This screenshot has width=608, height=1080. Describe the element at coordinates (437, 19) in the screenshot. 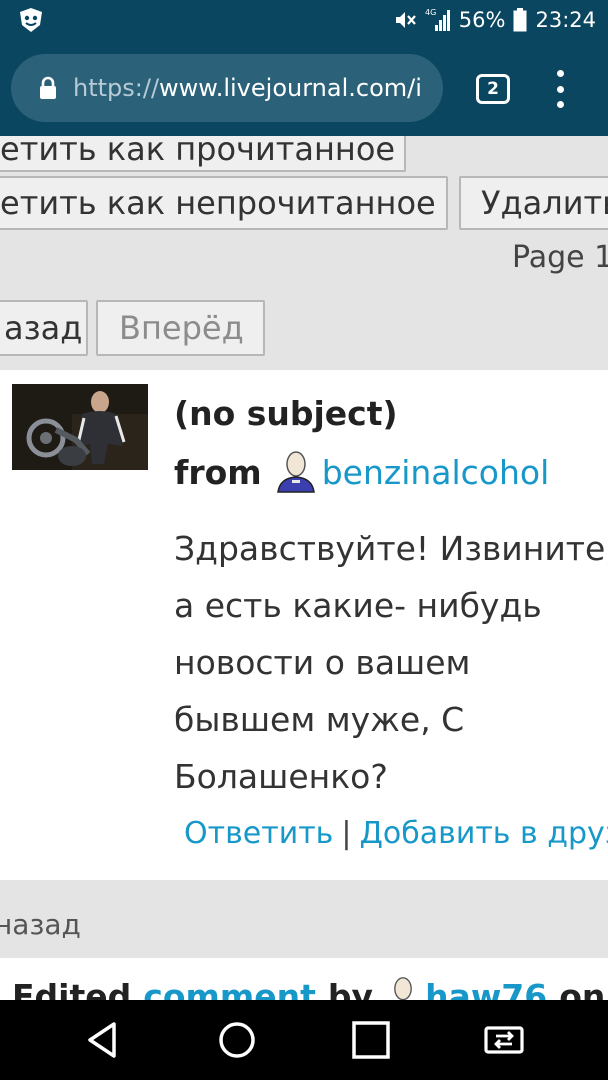

I see `signal-icon: 4G` at that location.